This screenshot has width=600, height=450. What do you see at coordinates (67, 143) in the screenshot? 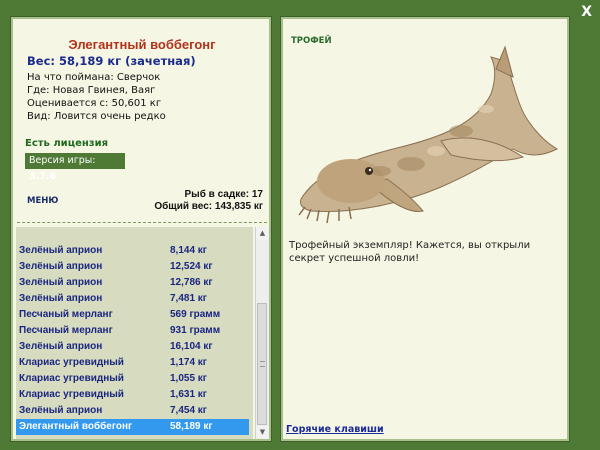
I see `license-status: Есть лицензия` at bounding box center [67, 143].